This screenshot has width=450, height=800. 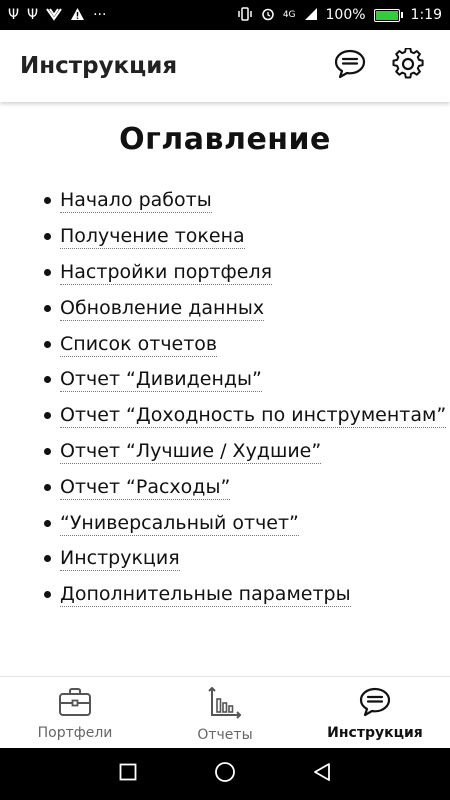 I want to click on vibrate-icon, so click(x=245, y=15).